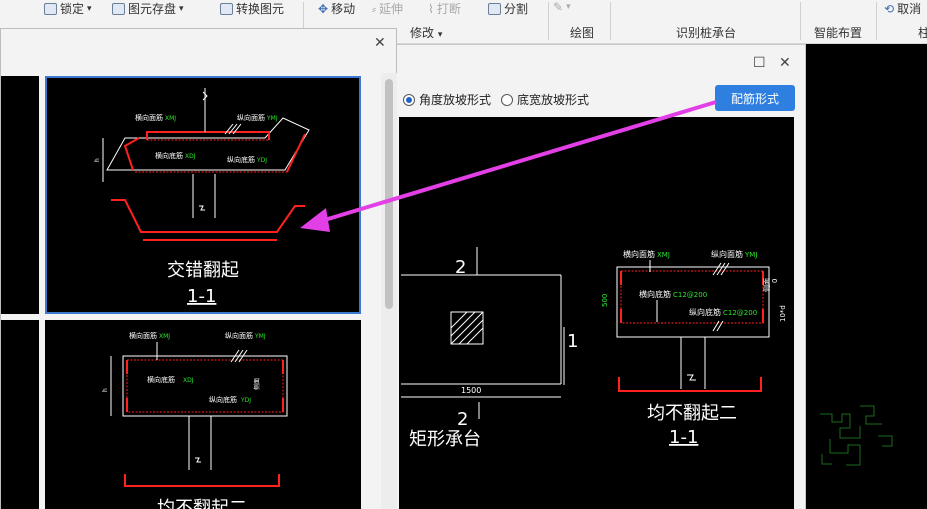  I want to click on break-button: ⌇ 打断, so click(444, 8).